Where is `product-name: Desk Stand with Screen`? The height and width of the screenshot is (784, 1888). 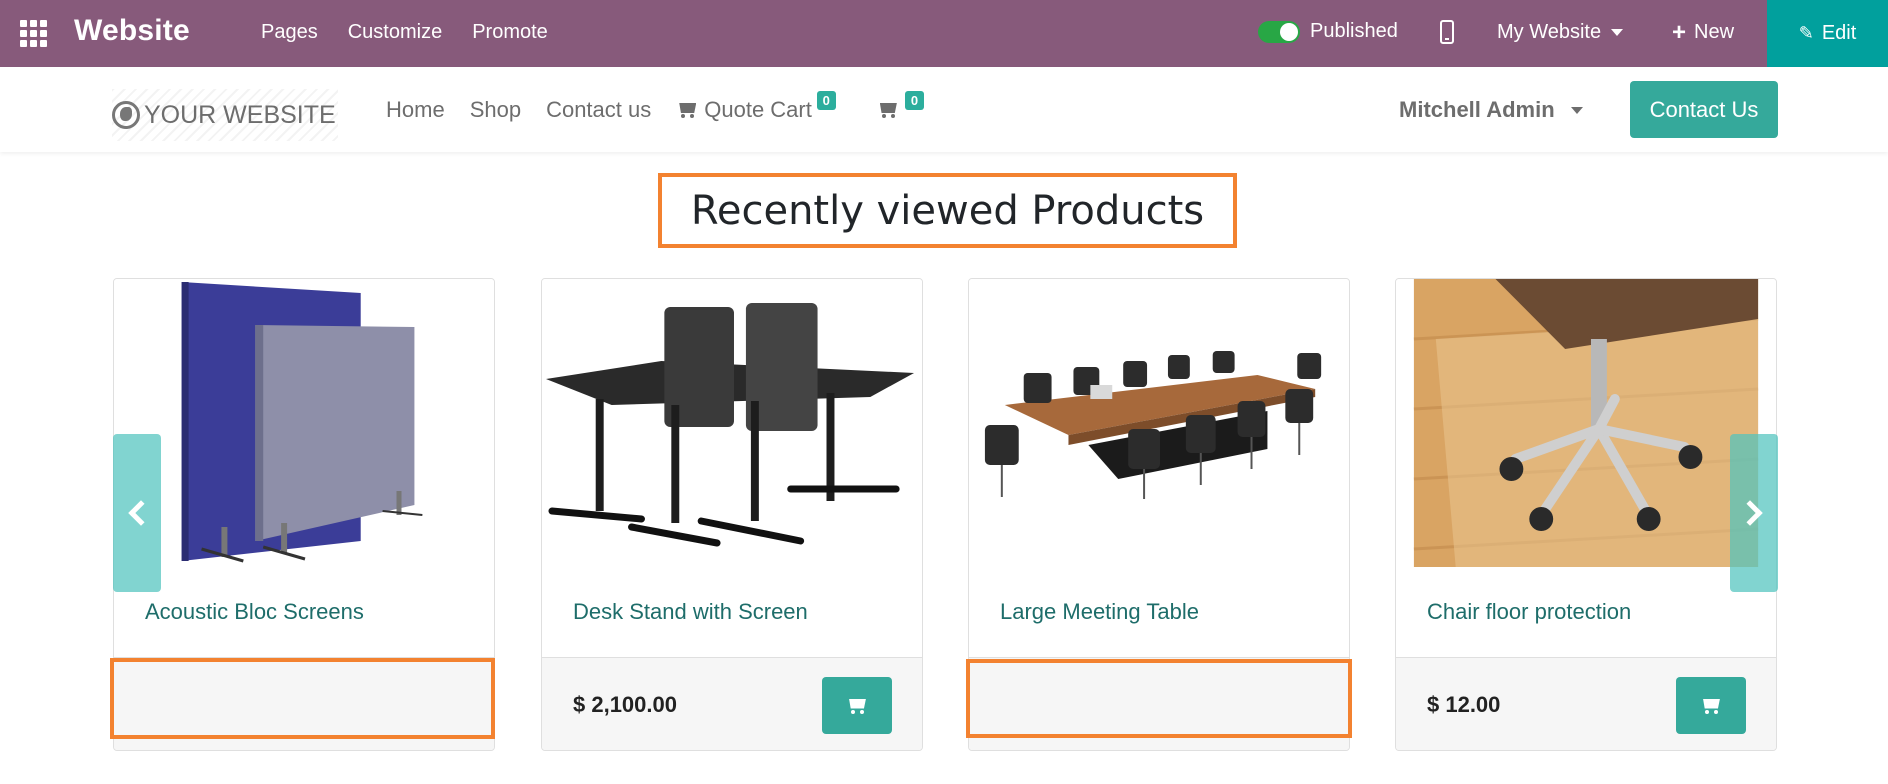 product-name: Desk Stand with Screen is located at coordinates (690, 612).